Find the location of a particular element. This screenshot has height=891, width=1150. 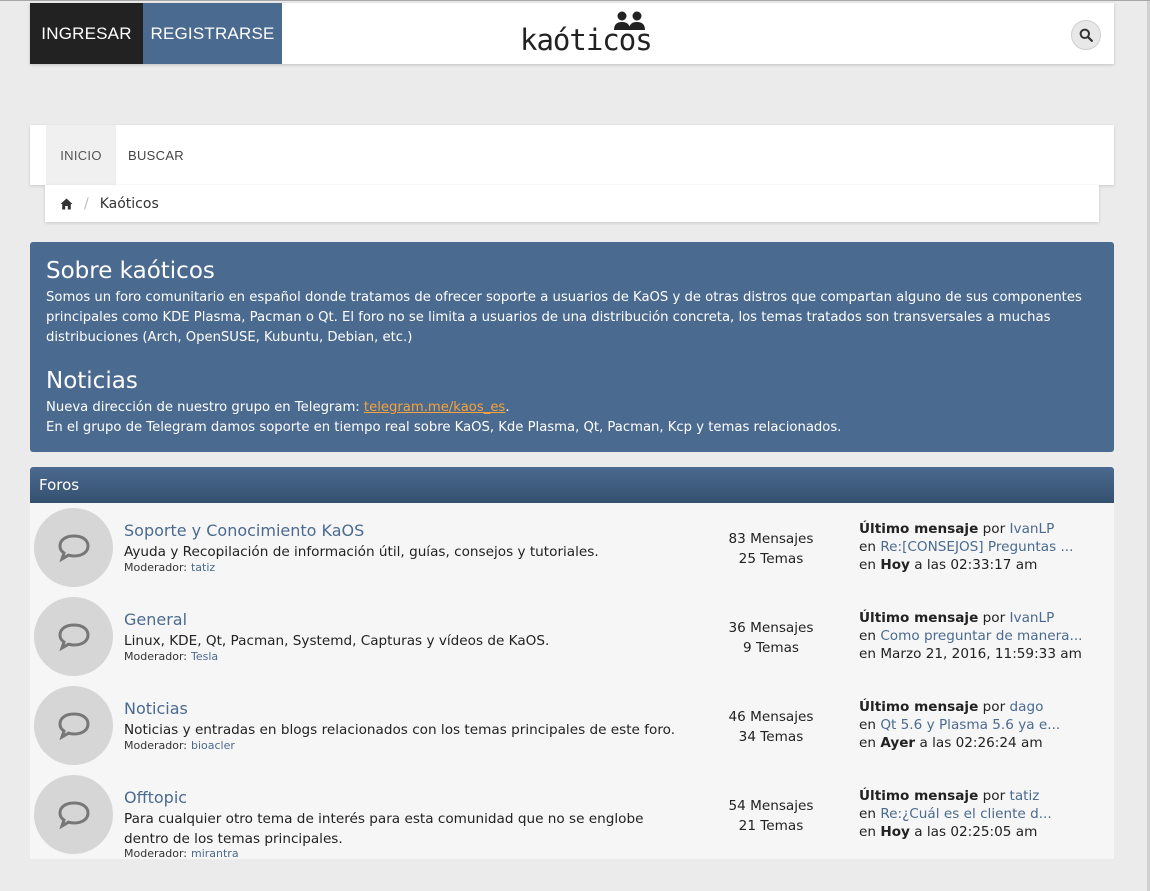

forum-moderator: Moderador: bioacler is located at coordinates (179, 745).